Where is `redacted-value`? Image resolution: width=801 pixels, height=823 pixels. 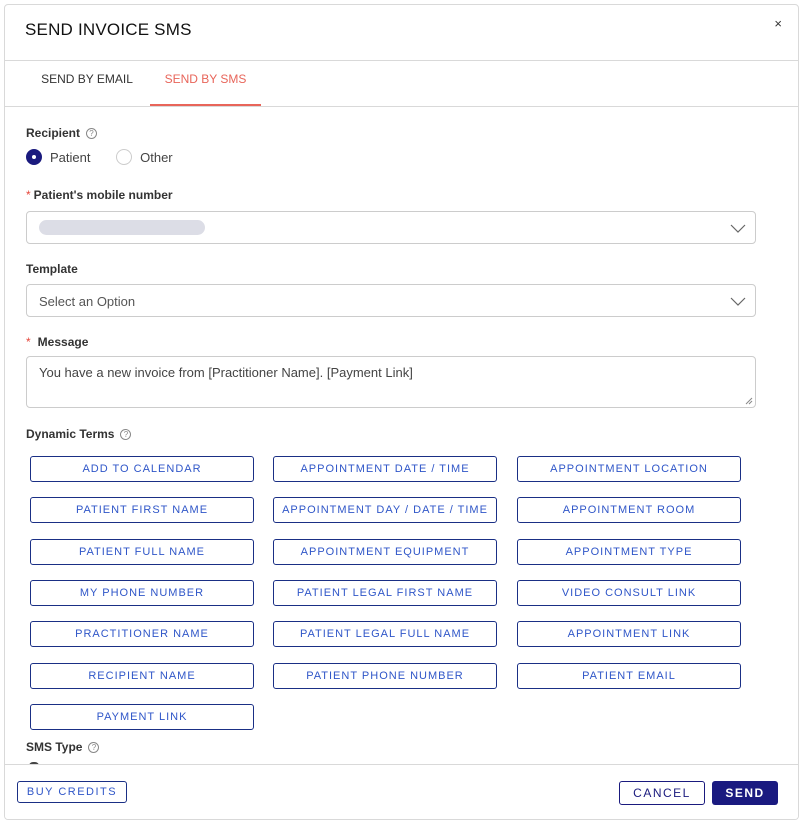
redacted-value is located at coordinates (122, 227).